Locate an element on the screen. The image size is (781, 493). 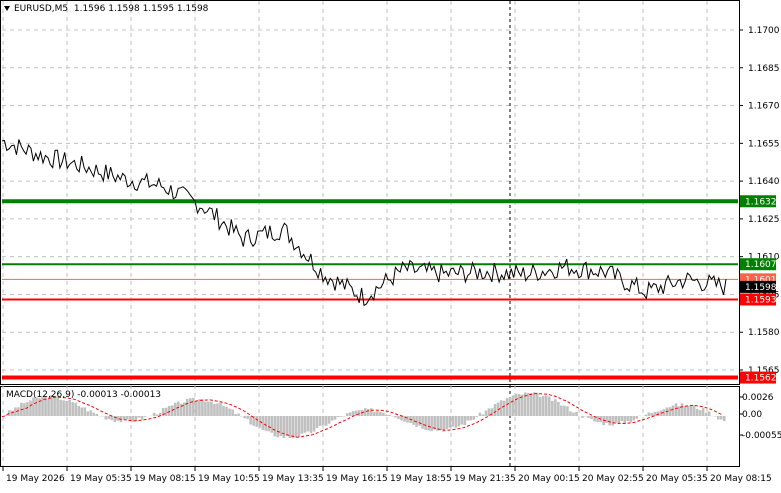
price-tick-label: 1.1700 is located at coordinates (764, 31).